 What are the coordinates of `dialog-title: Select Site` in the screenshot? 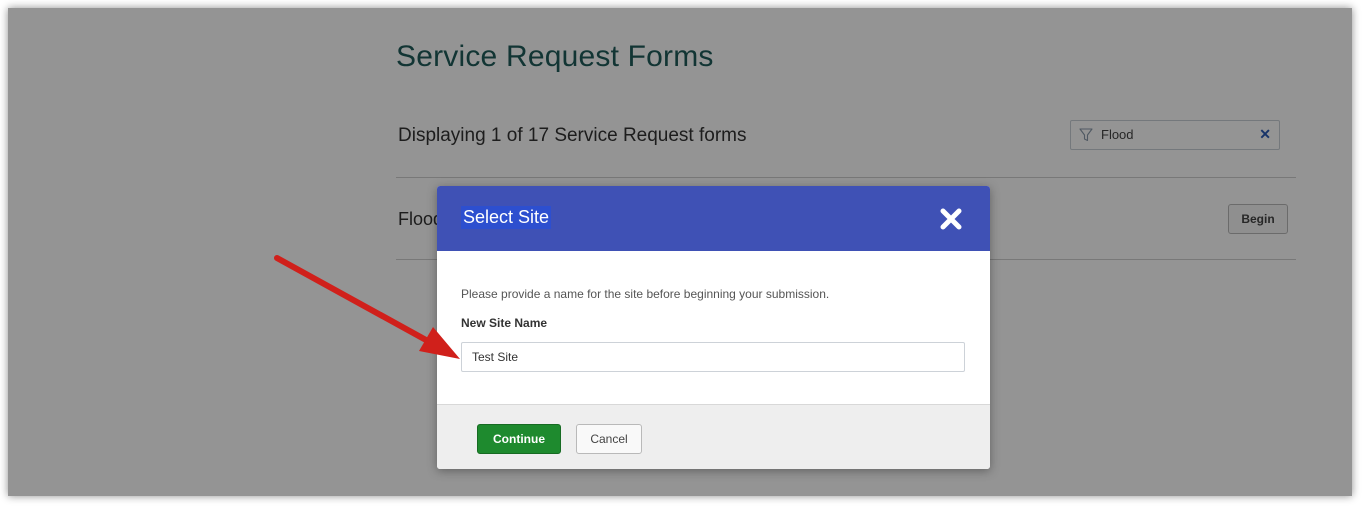 It's located at (506, 217).